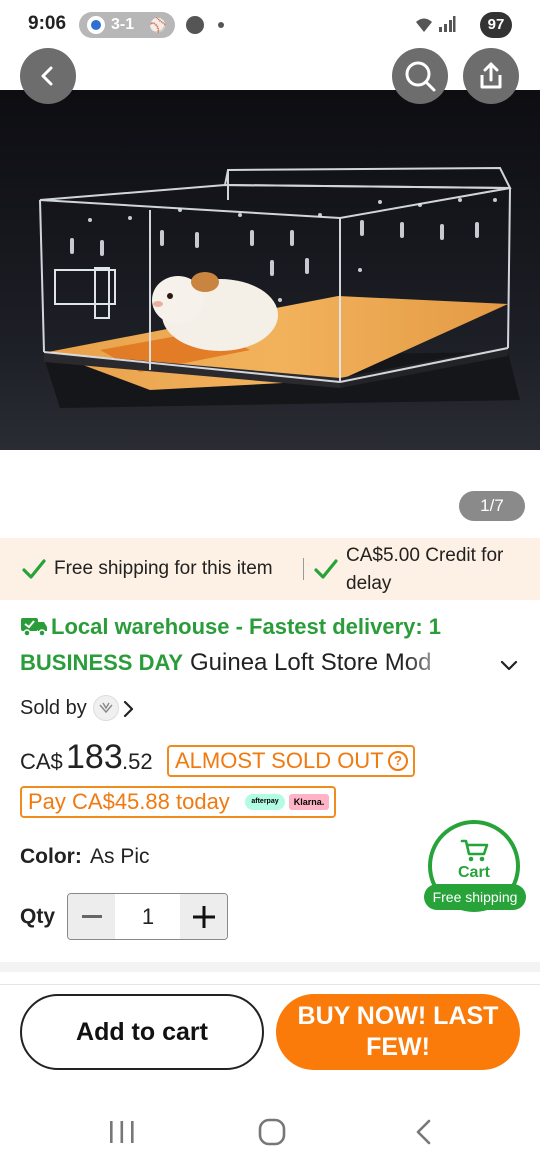 The width and height of the screenshot is (540, 1170). What do you see at coordinates (122, 1132) in the screenshot?
I see `recent-apps-icon` at bounding box center [122, 1132].